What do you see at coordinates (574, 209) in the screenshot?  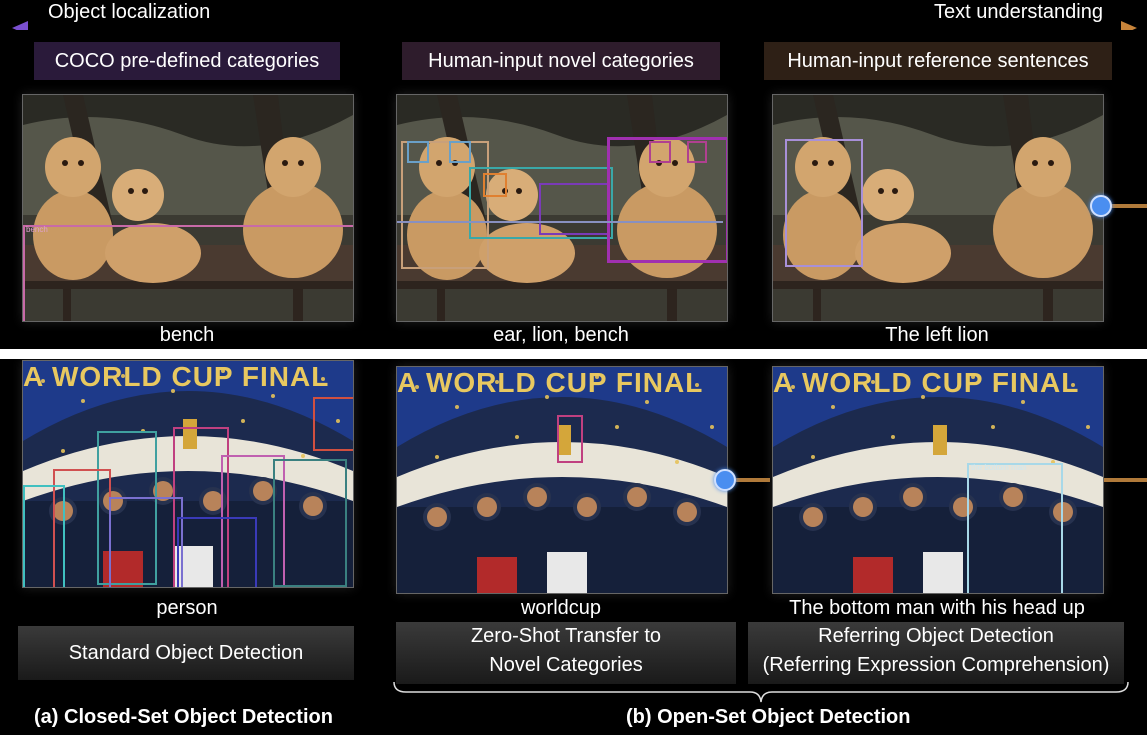 I see `bbox-region` at bounding box center [574, 209].